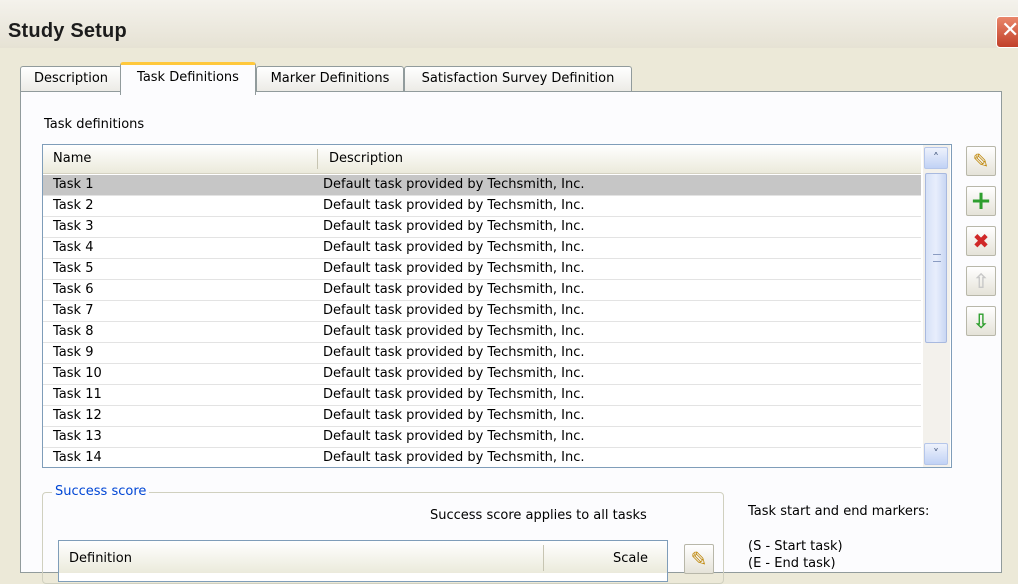  Describe the element at coordinates (363, 557) in the screenshot. I see `success-score-header: Definition Scale` at that location.